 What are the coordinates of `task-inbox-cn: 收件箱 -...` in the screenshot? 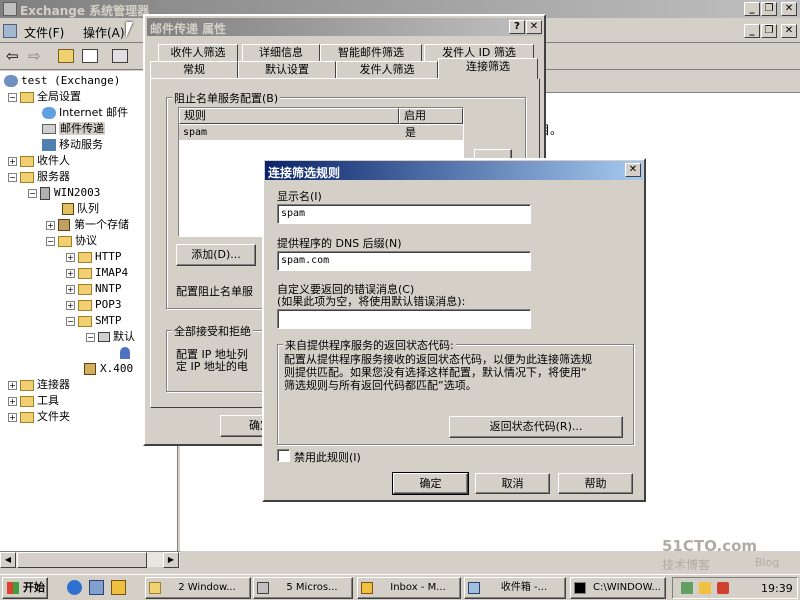 It's located at (515, 588).